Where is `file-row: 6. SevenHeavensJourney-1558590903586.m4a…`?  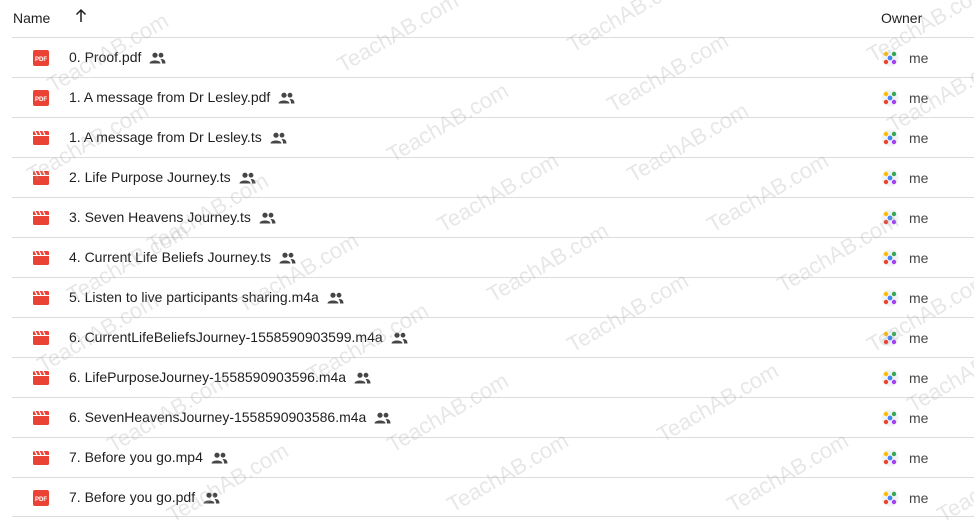 file-row: 6. SevenHeavensJourney-1558590903586.m4a… is located at coordinates (493, 417).